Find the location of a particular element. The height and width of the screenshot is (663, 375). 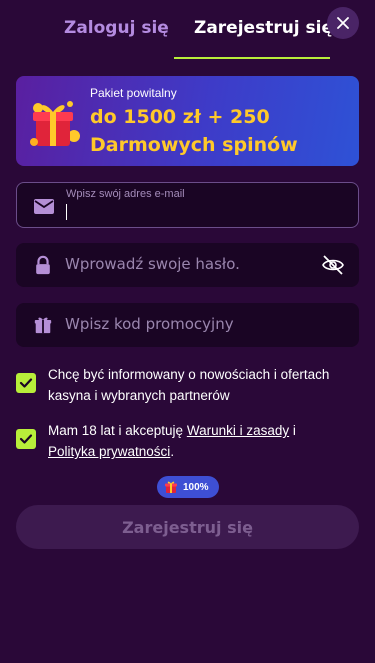

terms-text-before: Mam 18 lat i akceptuję is located at coordinates (117, 430).